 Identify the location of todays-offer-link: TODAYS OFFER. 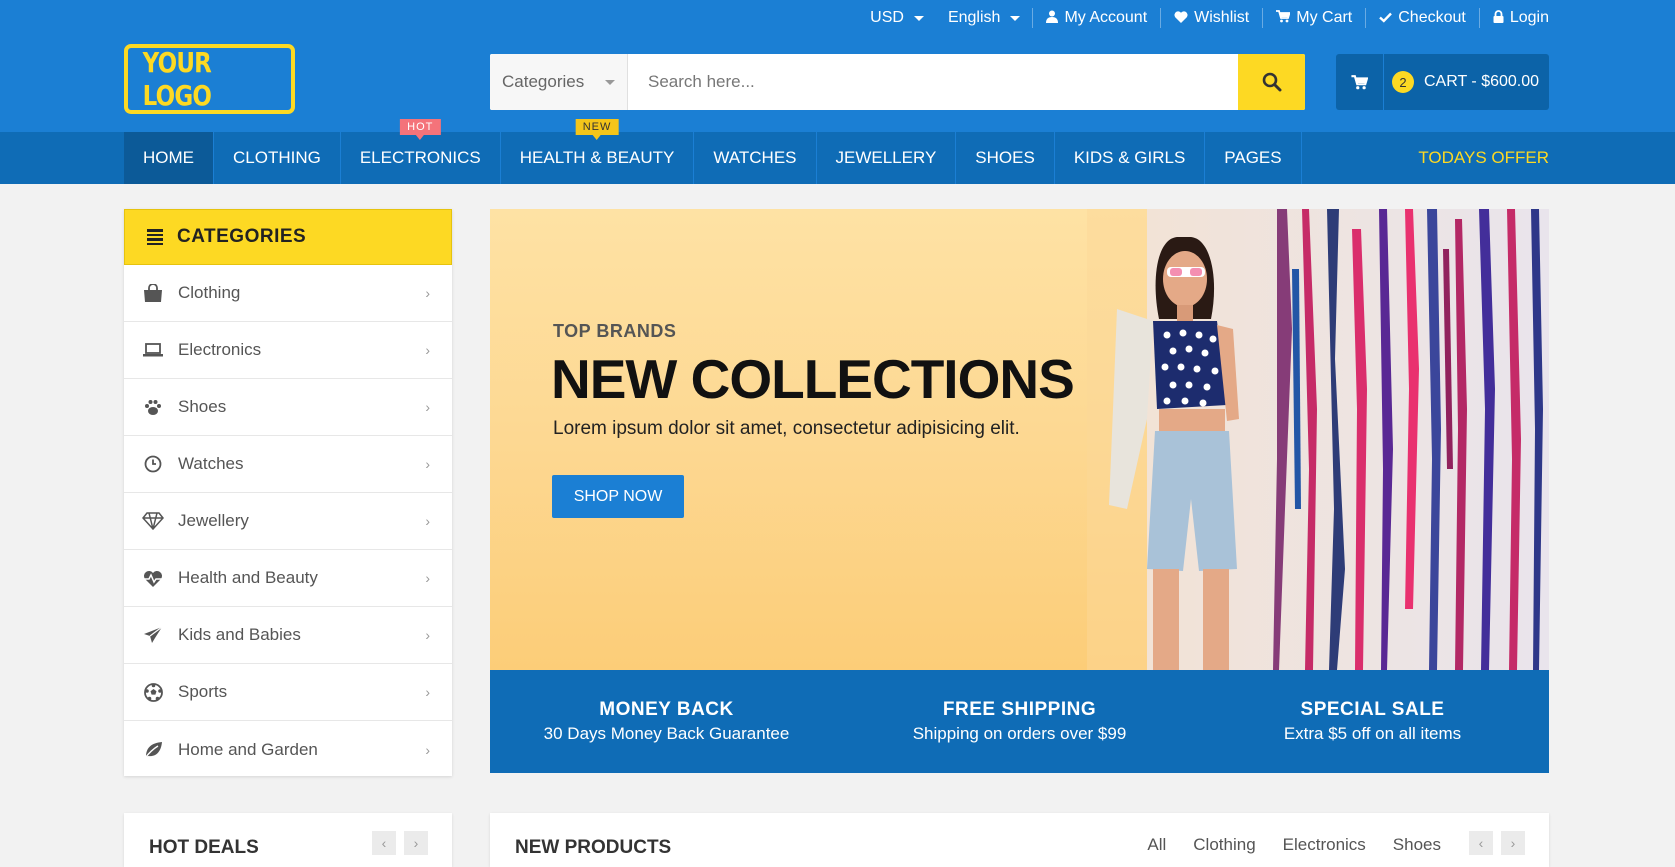
(1483, 158).